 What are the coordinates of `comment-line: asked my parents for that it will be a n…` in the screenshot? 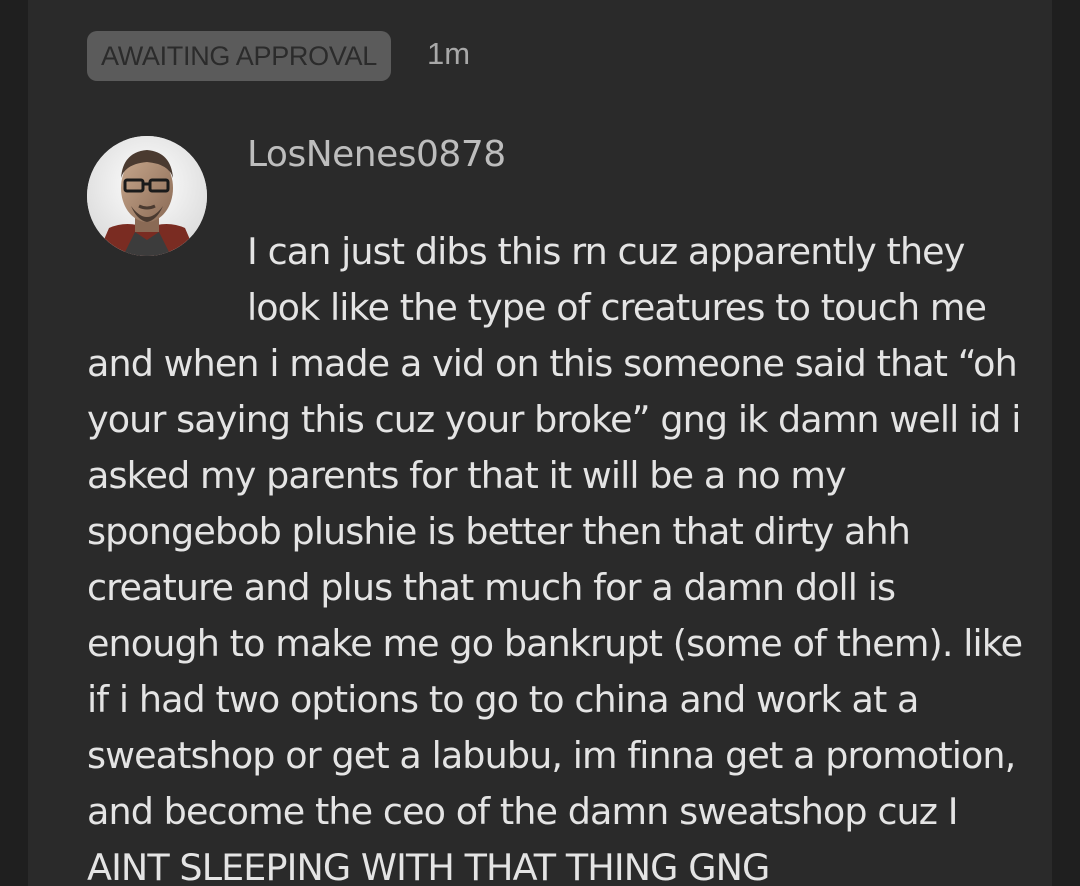 It's located at (467, 475).